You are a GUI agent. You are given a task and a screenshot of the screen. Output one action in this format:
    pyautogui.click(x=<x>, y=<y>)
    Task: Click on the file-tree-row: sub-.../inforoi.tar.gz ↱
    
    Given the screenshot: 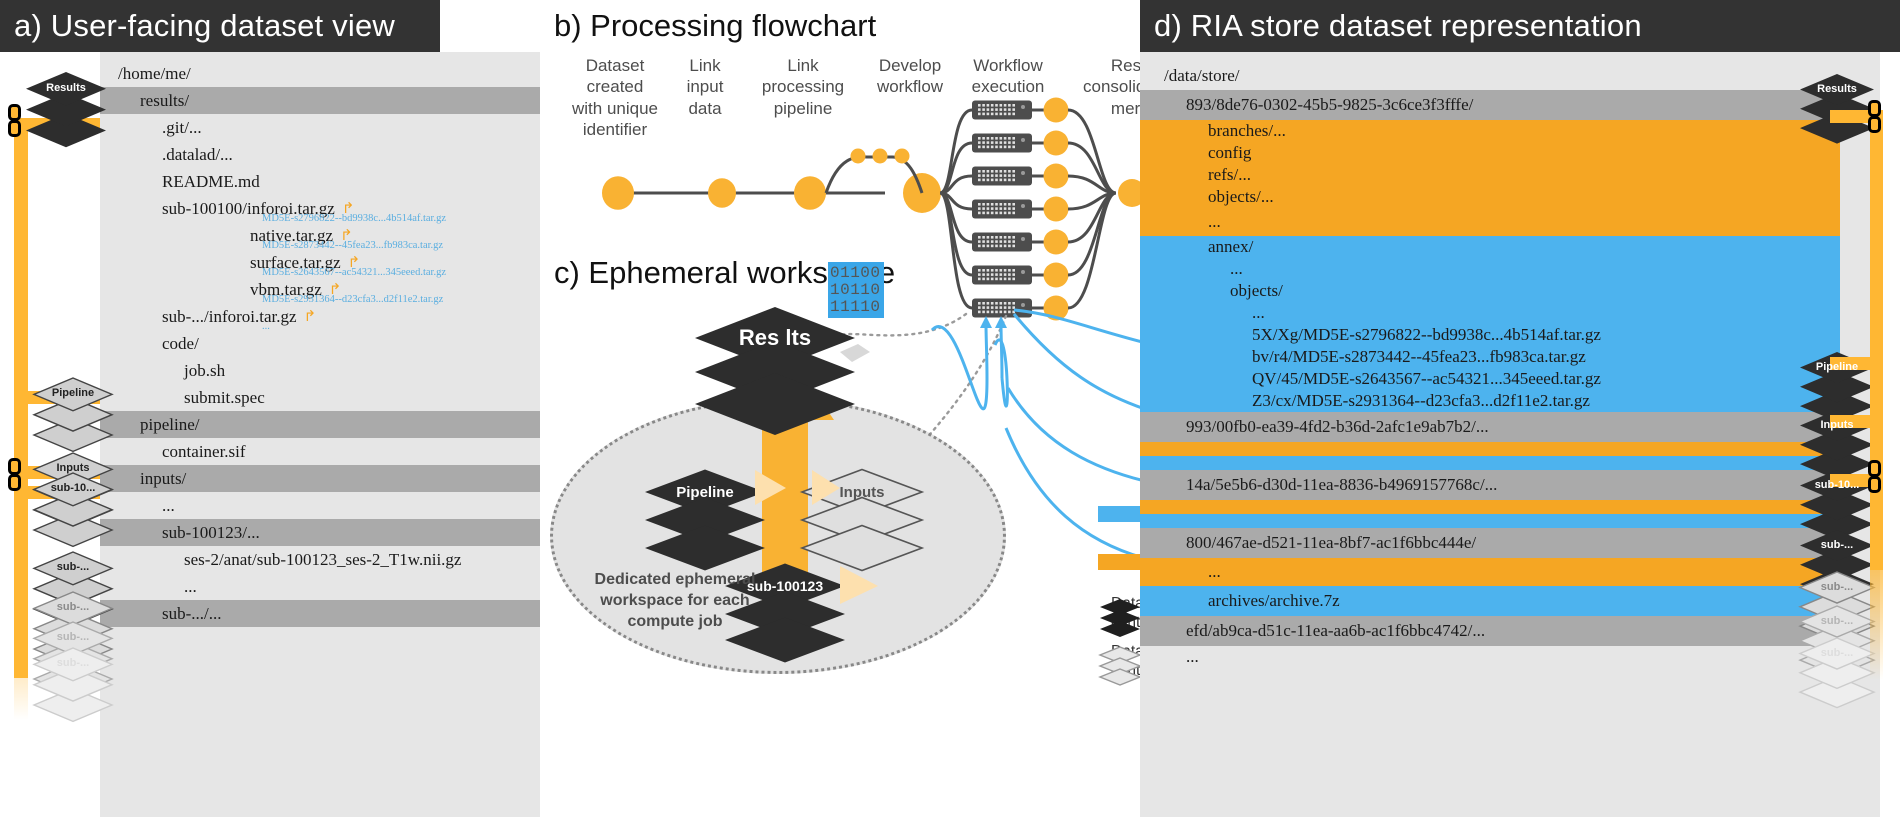 What is the action you would take?
    pyautogui.click(x=320, y=316)
    